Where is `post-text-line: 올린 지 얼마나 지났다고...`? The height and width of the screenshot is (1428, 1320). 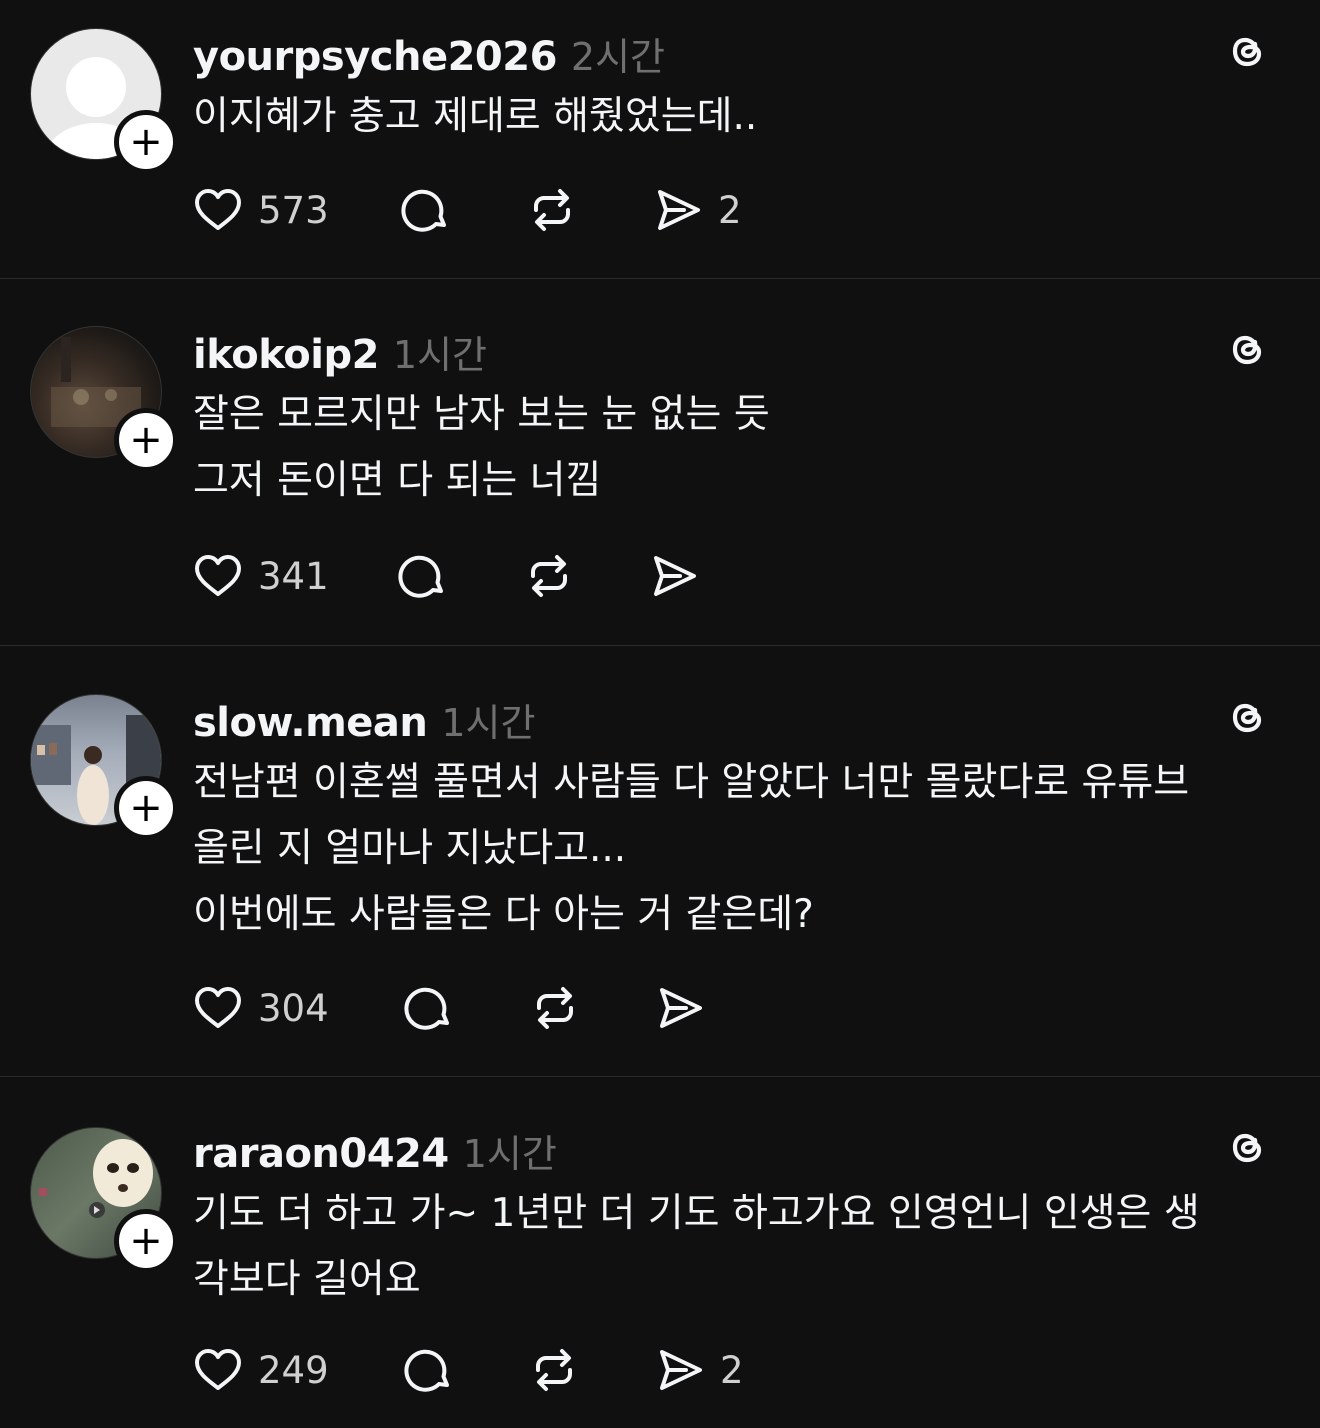 post-text-line: 올린 지 얼마나 지났다고... is located at coordinates (410, 848).